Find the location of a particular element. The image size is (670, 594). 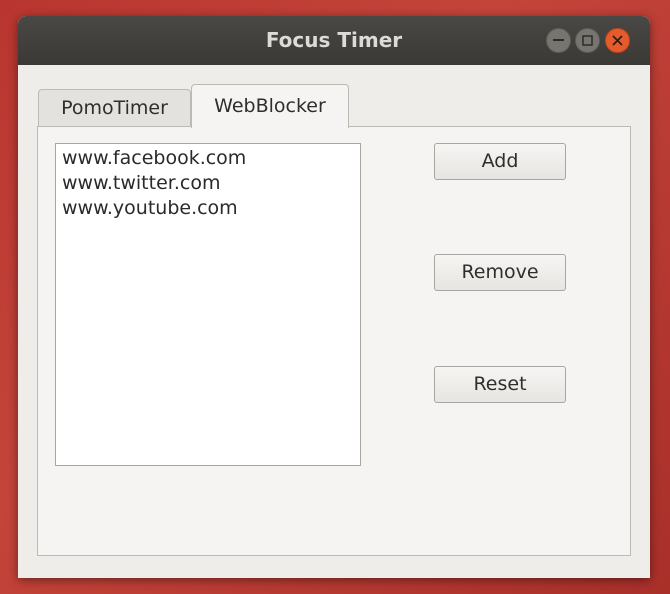

title-bar: Focus Timer is located at coordinates (334, 40).